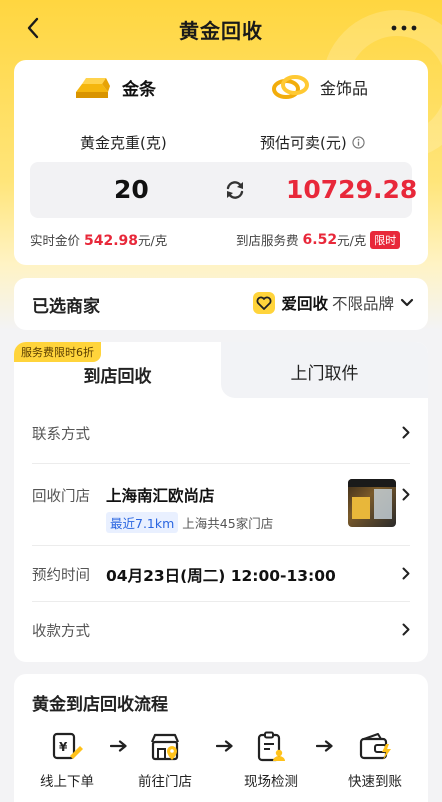 The height and width of the screenshot is (802, 442). I want to click on promo-badge: 服务费限时6折, so click(57, 352).